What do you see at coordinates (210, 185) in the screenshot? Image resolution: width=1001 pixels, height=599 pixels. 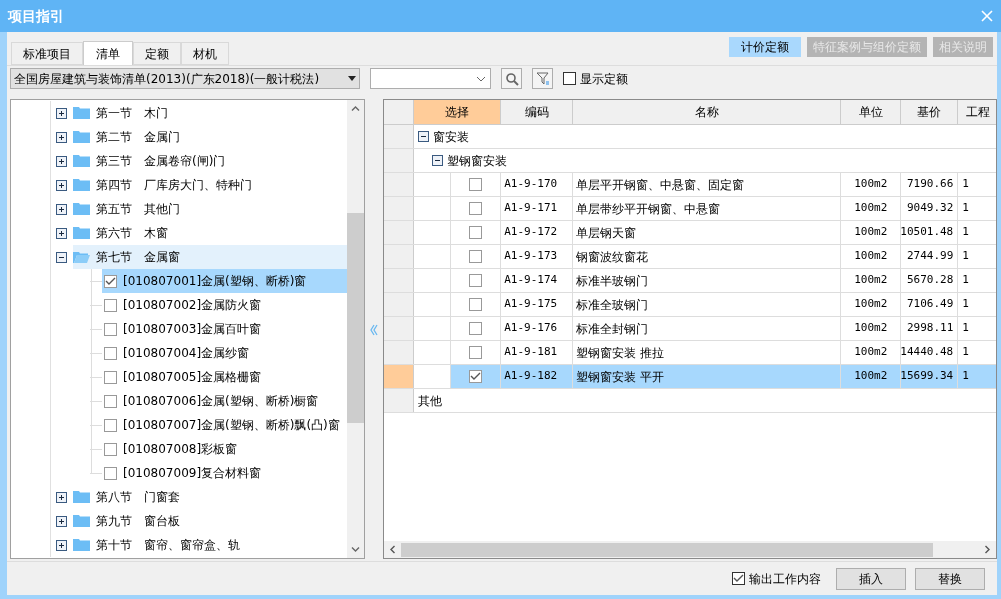 I see `tree-section: 第四节 厂库房大门、特种门` at bounding box center [210, 185].